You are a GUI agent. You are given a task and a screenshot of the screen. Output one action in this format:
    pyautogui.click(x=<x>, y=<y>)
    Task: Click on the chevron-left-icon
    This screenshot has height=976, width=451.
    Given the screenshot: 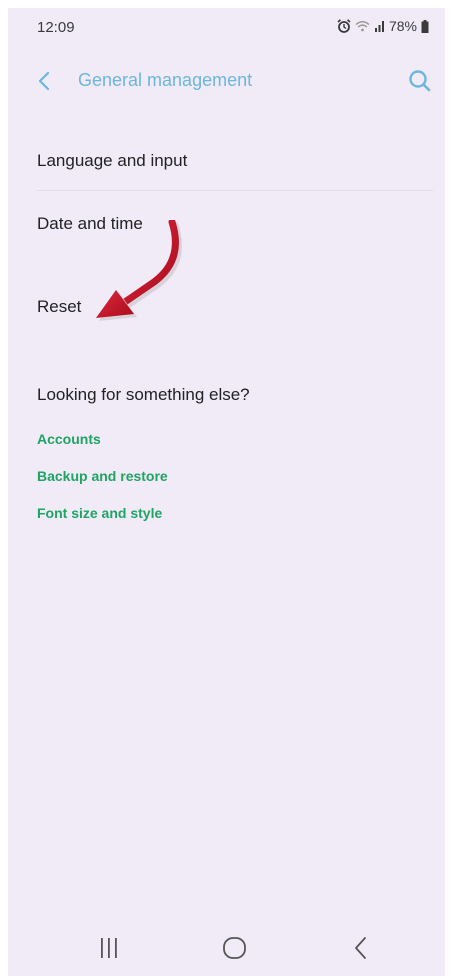 What is the action you would take?
    pyautogui.click(x=44, y=81)
    